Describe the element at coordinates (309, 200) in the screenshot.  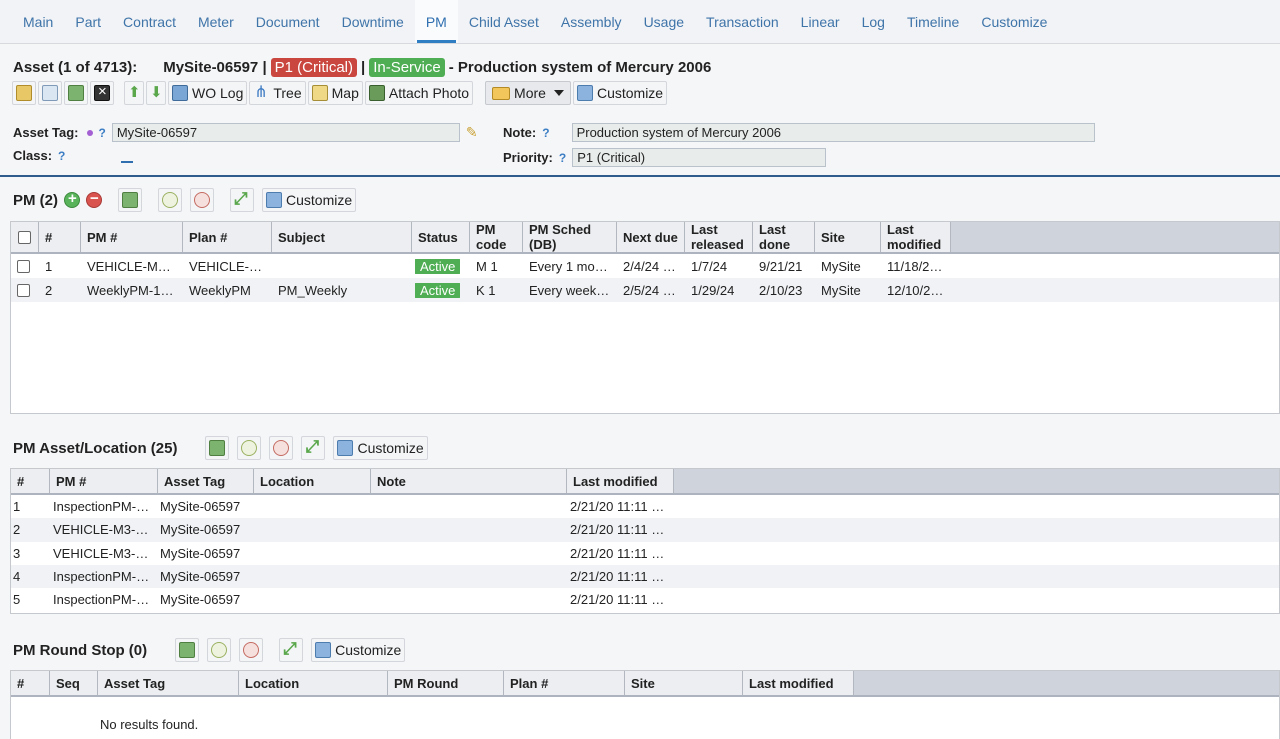
I see `pm-customize-button: Customize` at that location.